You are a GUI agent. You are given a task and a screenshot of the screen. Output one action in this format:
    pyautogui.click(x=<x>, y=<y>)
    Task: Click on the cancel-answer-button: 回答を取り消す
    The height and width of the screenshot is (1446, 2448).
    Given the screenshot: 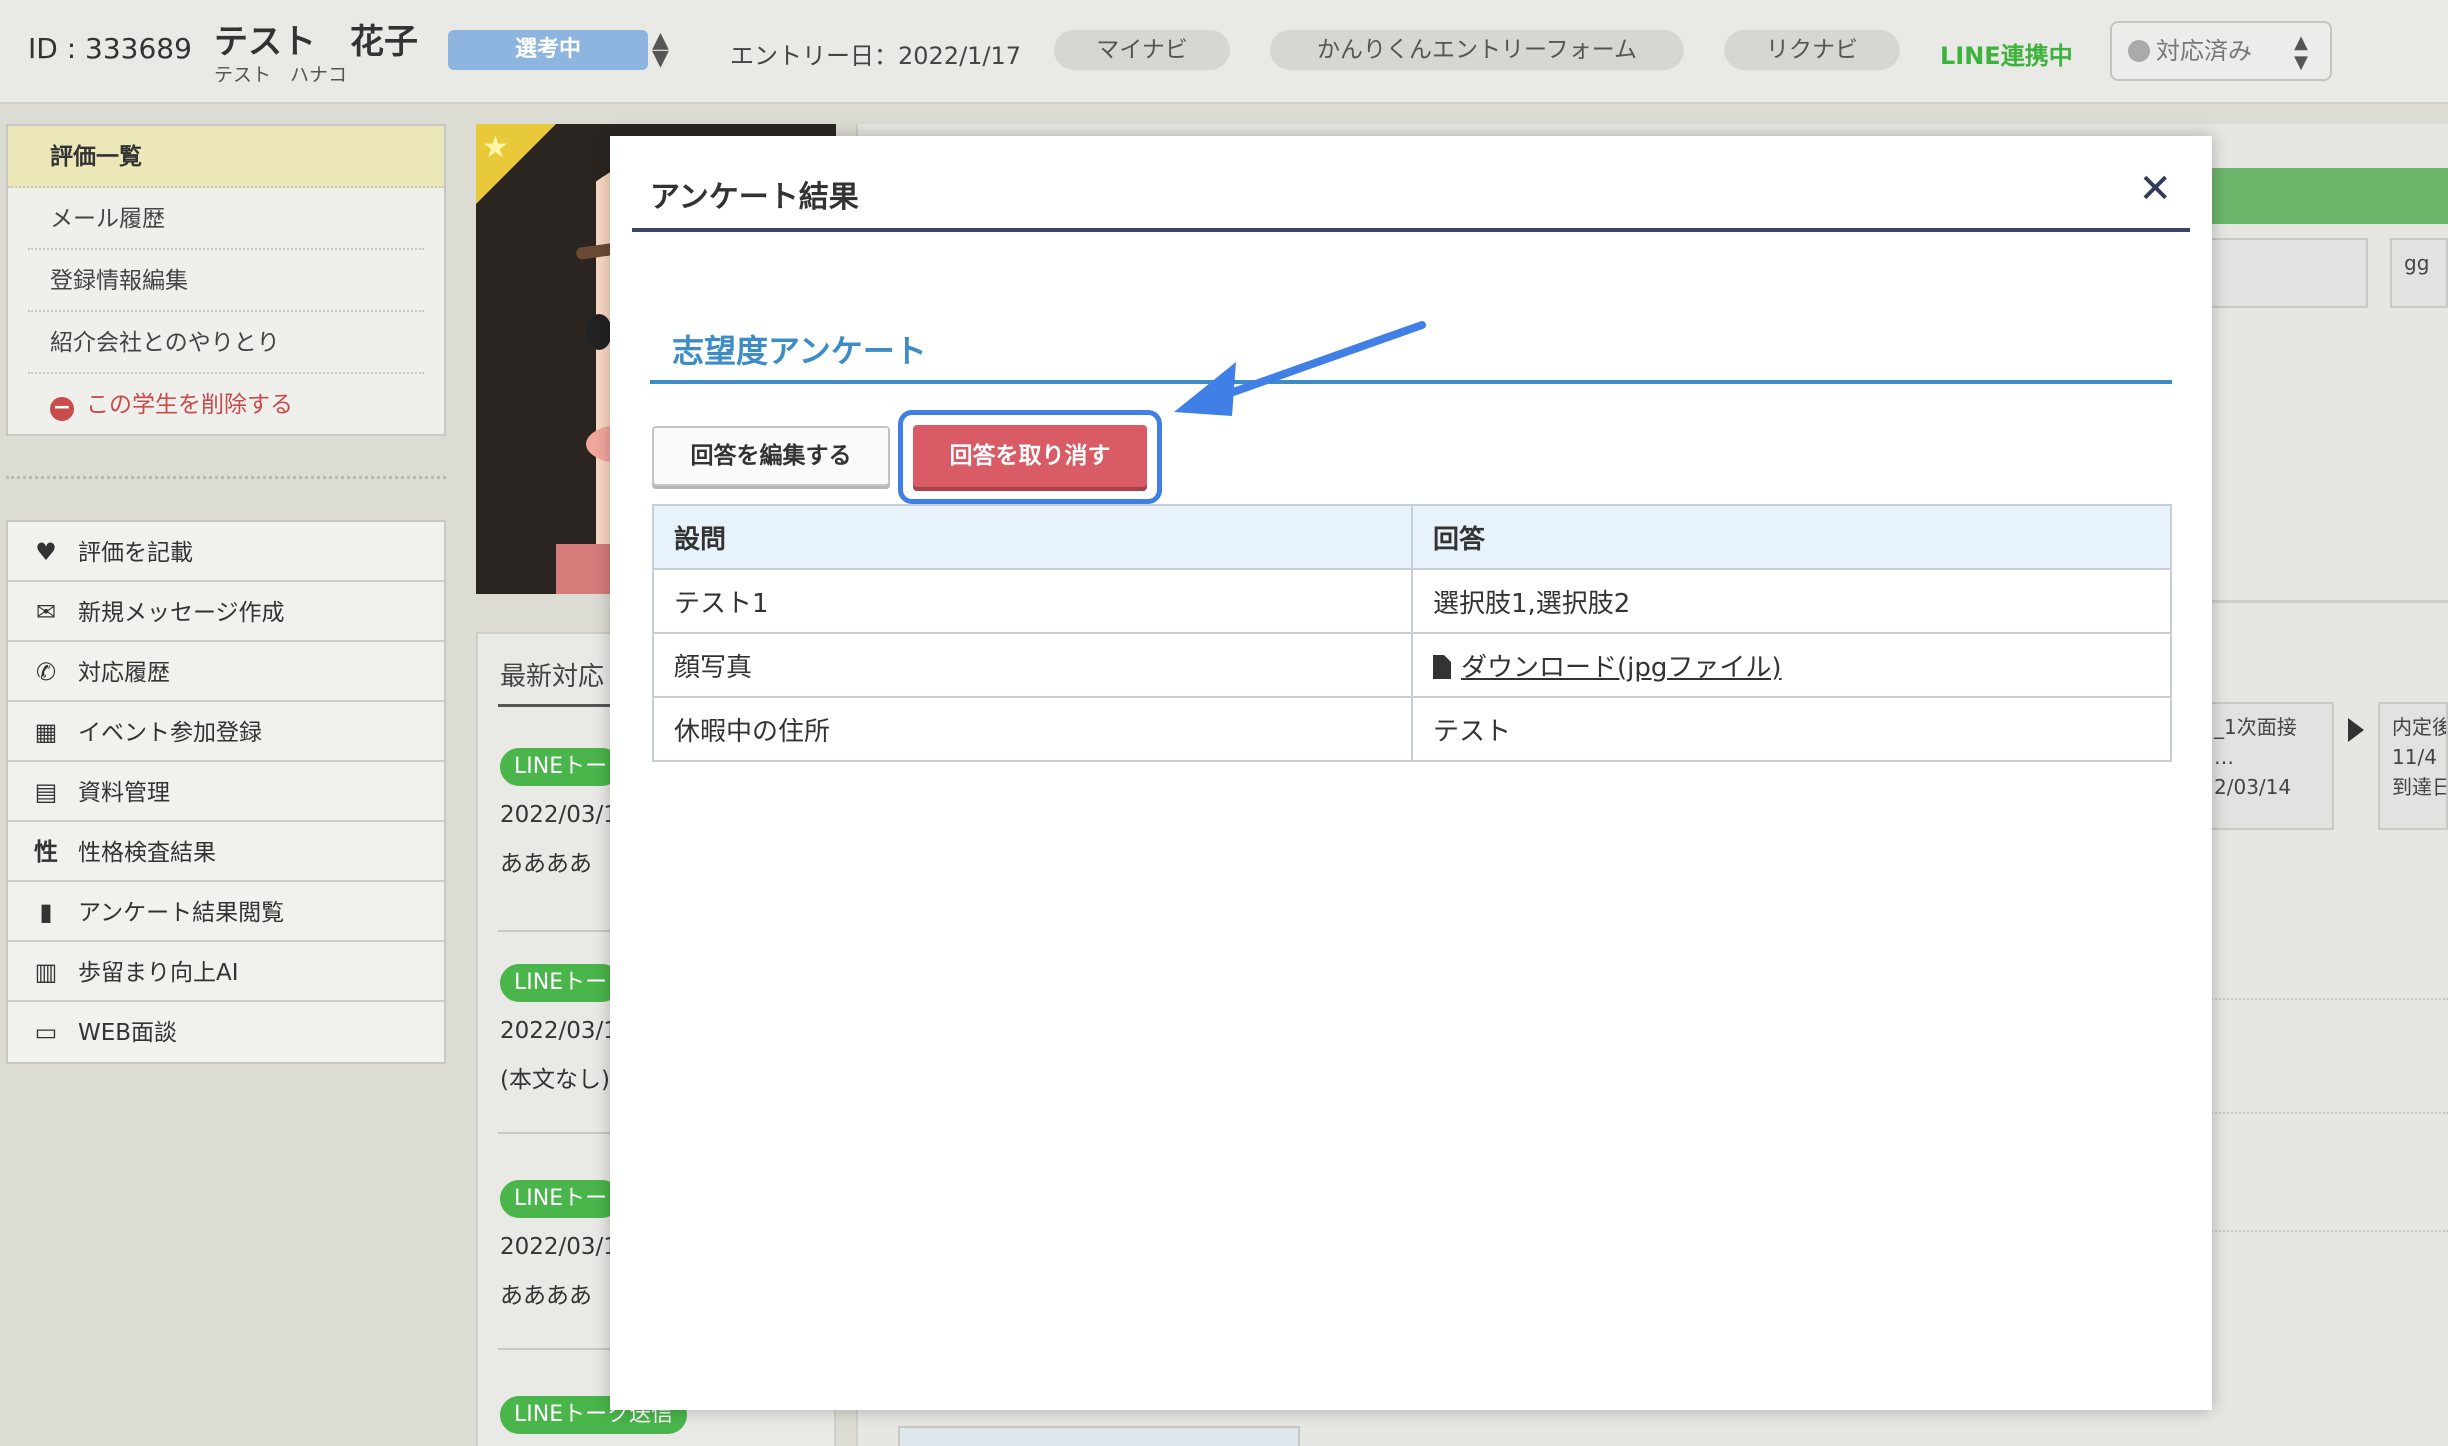 What is the action you would take?
    pyautogui.click(x=1030, y=456)
    